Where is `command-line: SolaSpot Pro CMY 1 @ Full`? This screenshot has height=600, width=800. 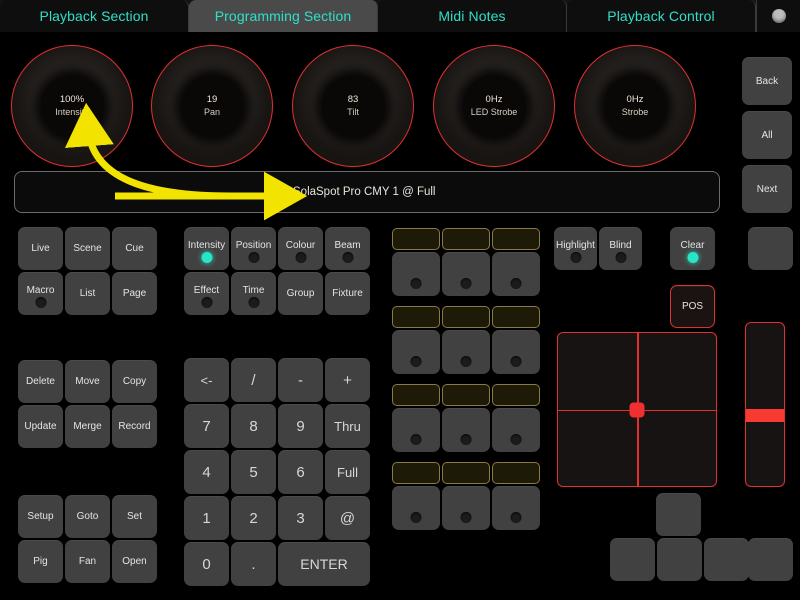
command-line: SolaSpot Pro CMY 1 @ Full is located at coordinates (367, 192).